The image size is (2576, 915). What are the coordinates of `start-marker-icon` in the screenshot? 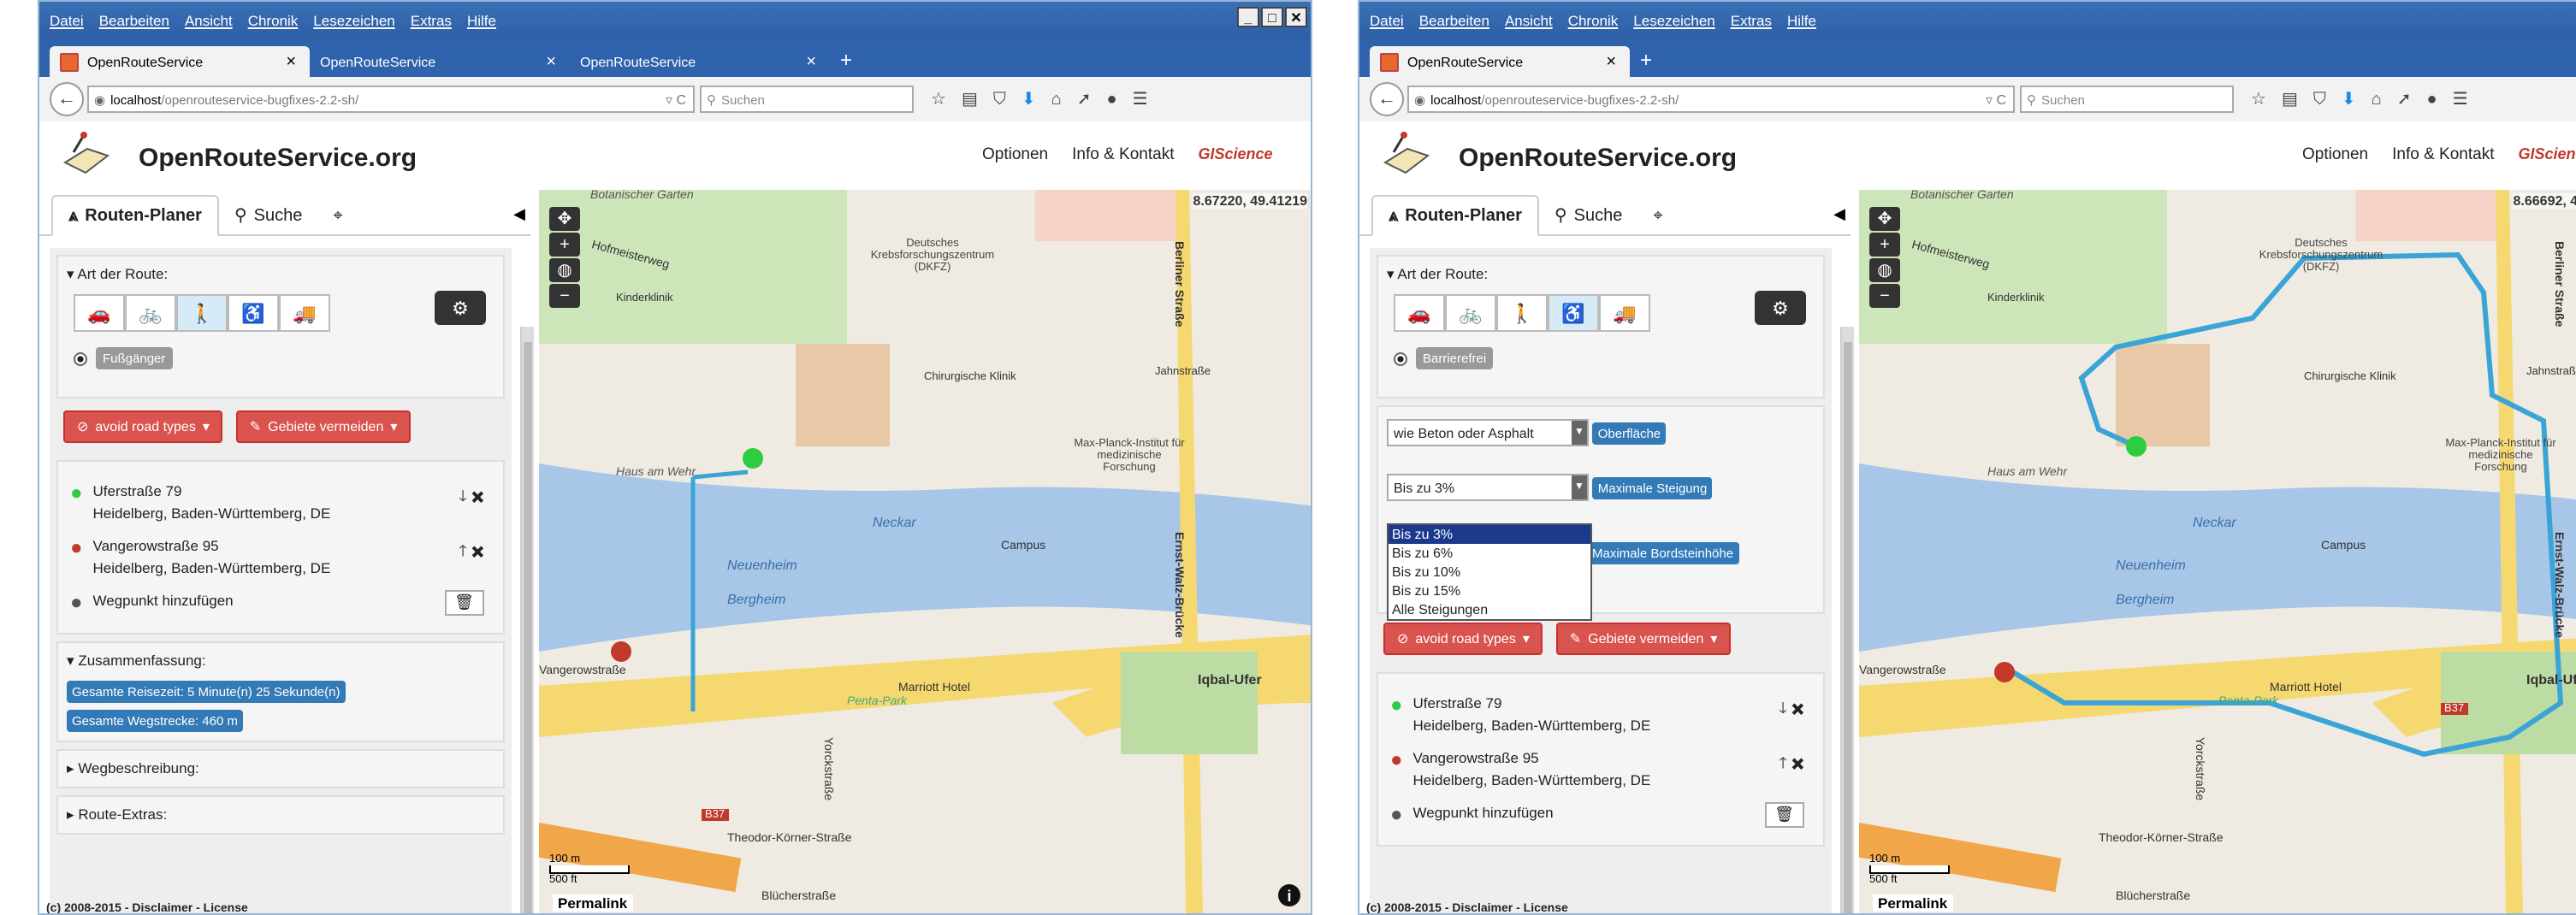 It's located at (2136, 446).